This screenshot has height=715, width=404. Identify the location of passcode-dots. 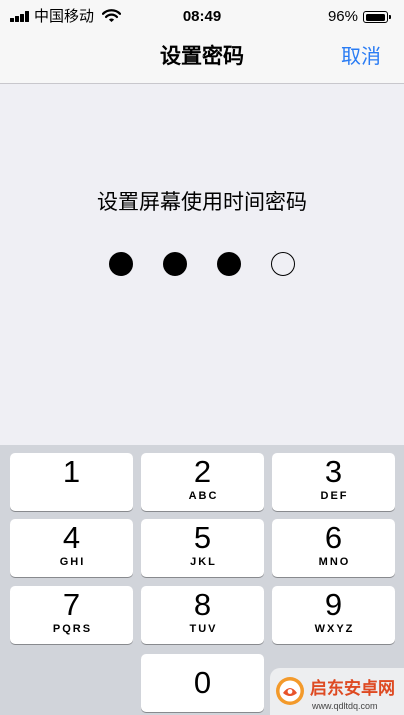
(202, 264).